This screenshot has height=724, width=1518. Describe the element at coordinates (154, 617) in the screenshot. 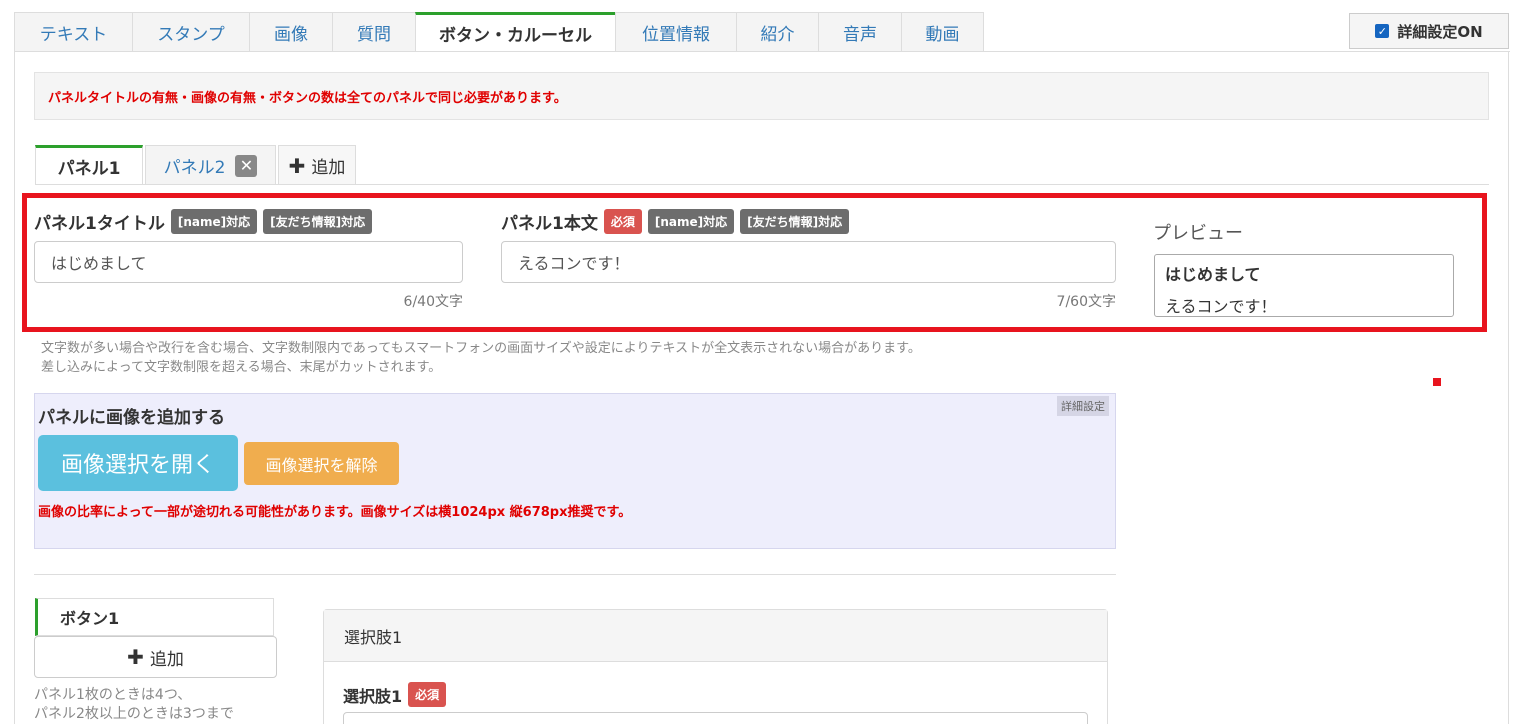

I see `tab-button-1: ボタン1` at that location.